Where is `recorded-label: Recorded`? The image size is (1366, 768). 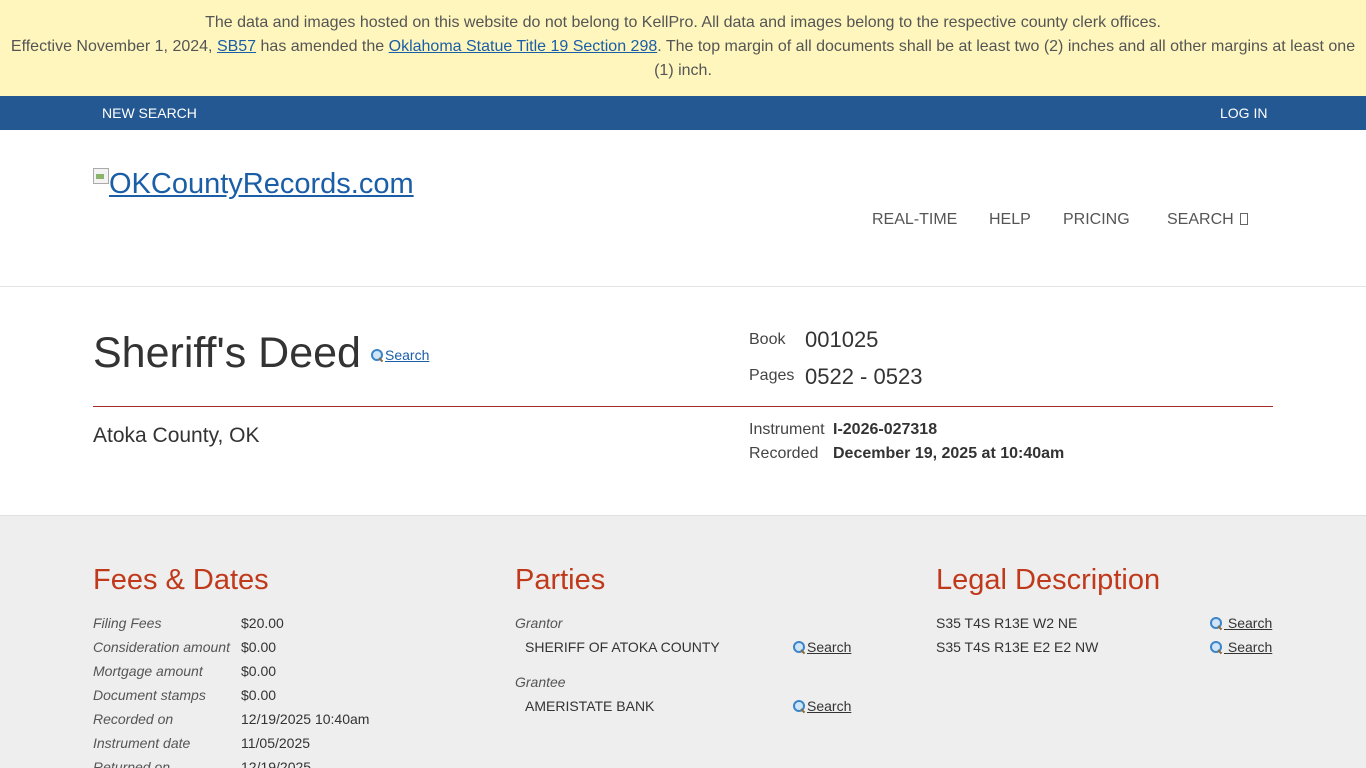 recorded-label: Recorded is located at coordinates (784, 453).